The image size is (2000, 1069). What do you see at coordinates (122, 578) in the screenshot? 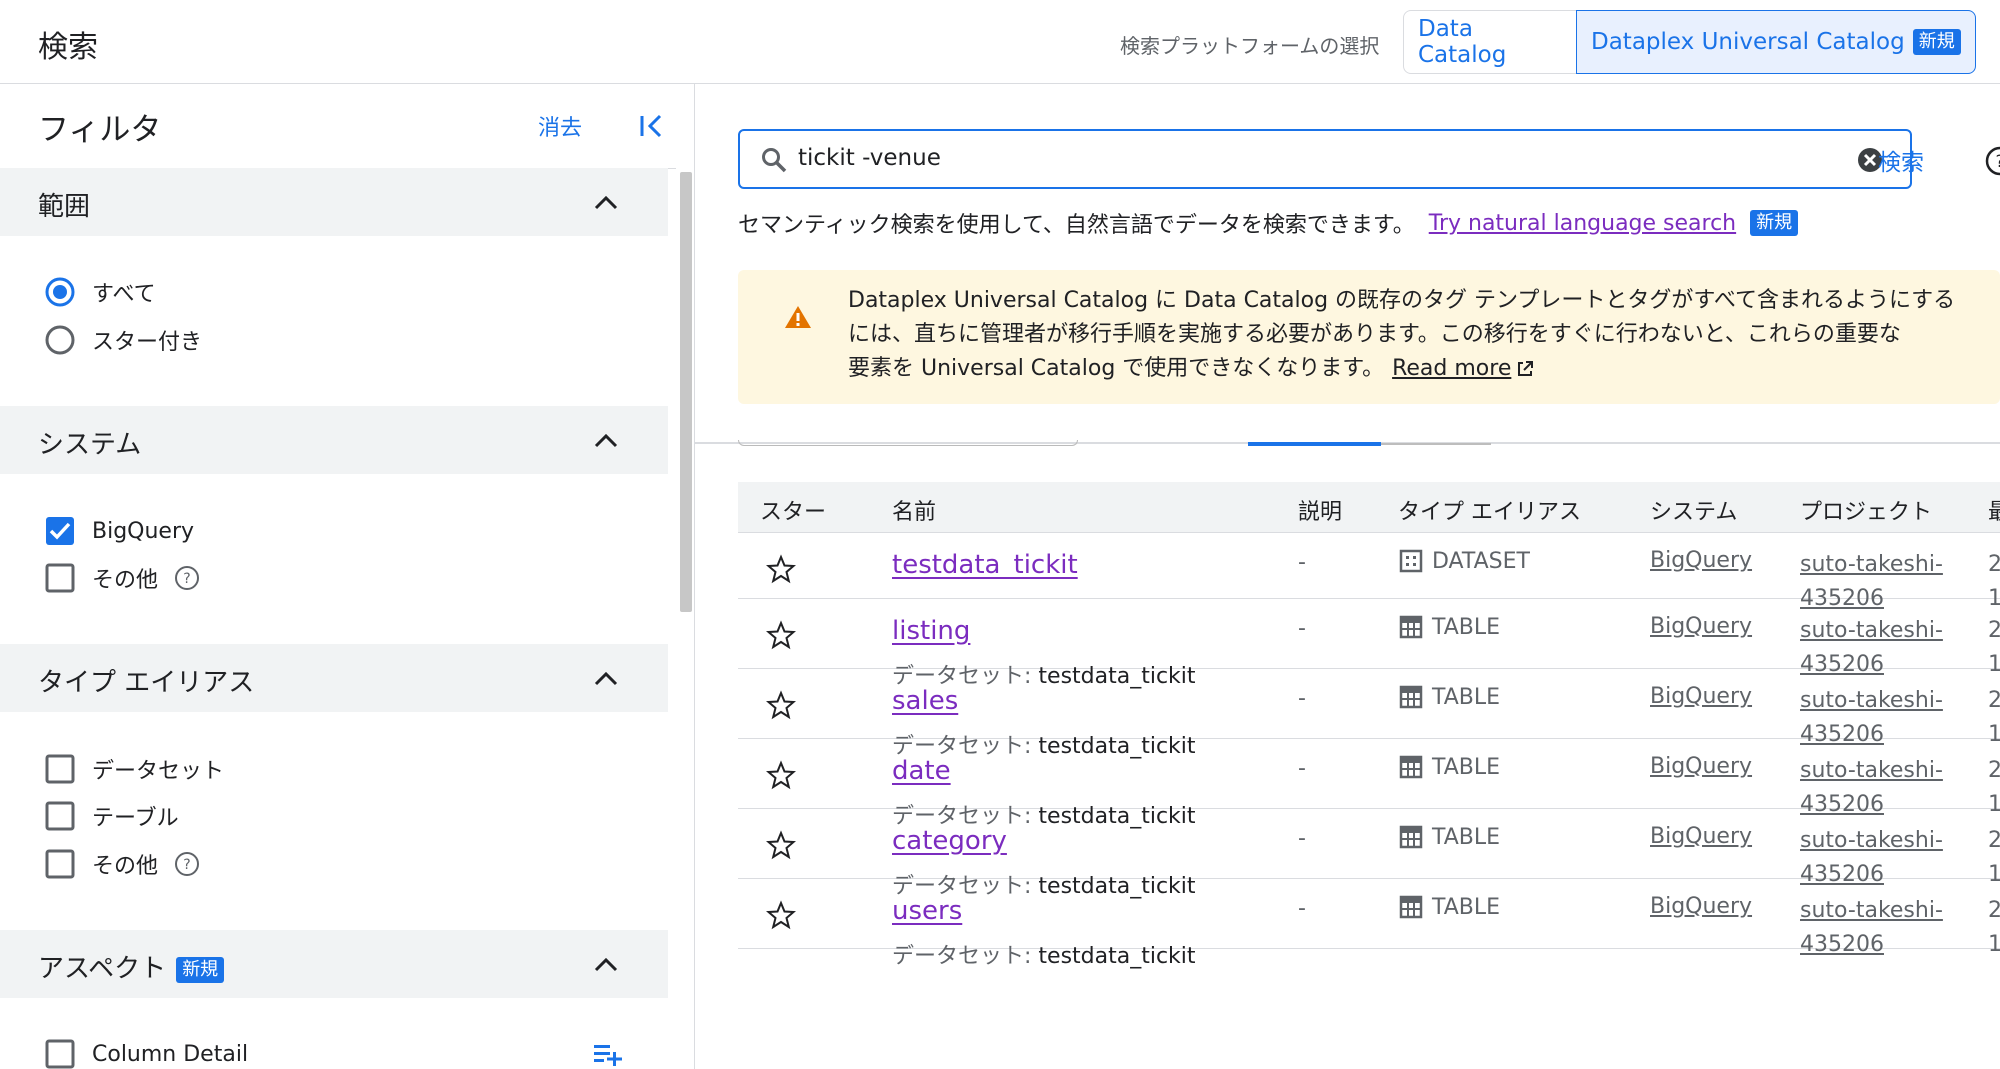
I see `system-option-other: その他 ?` at bounding box center [122, 578].